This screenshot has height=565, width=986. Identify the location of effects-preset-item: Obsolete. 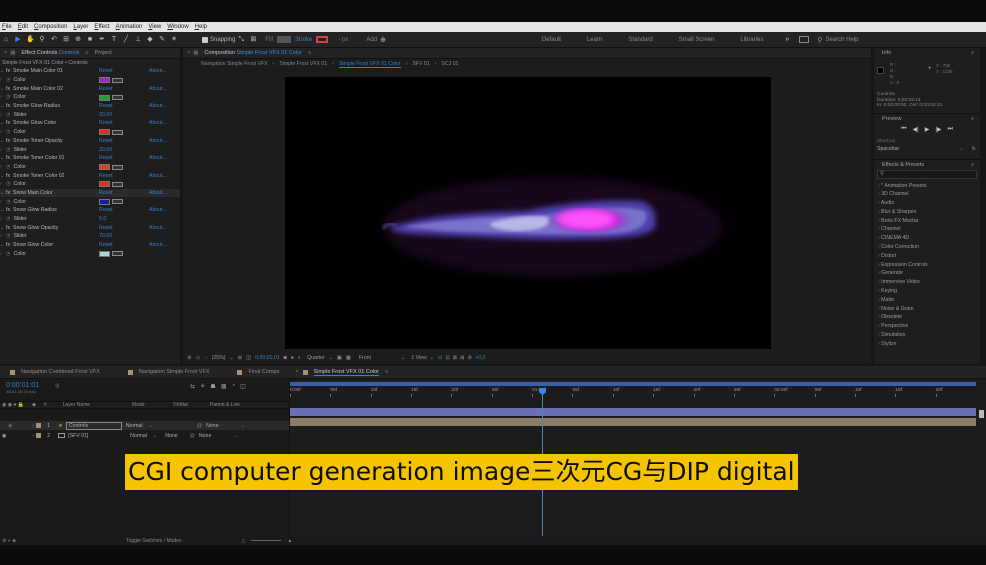
(927, 317).